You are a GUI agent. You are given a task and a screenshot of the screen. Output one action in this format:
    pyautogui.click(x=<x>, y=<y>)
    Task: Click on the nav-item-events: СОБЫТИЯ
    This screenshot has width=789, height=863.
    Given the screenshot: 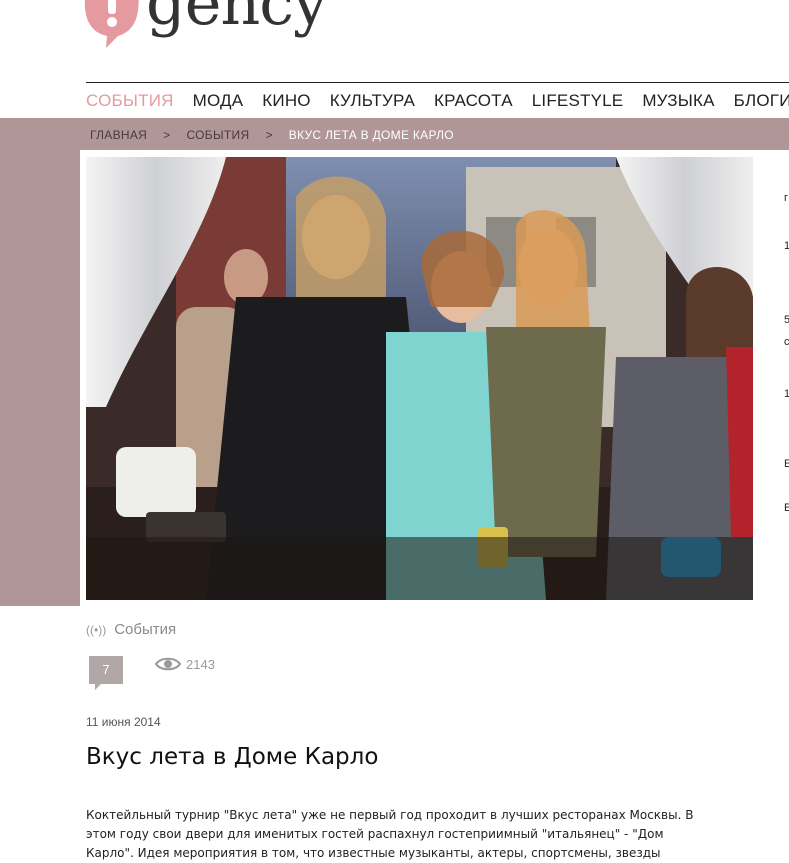 What is the action you would take?
    pyautogui.click(x=130, y=101)
    